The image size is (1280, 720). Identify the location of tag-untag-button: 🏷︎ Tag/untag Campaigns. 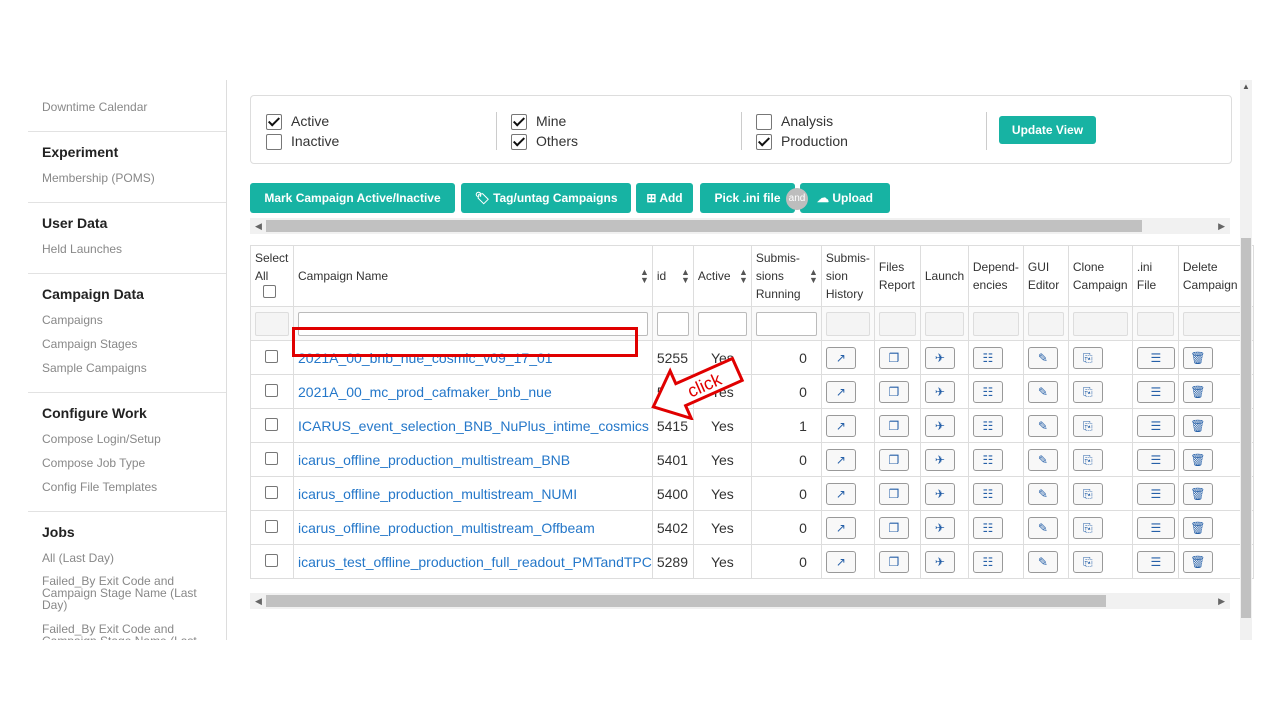
(546, 198).